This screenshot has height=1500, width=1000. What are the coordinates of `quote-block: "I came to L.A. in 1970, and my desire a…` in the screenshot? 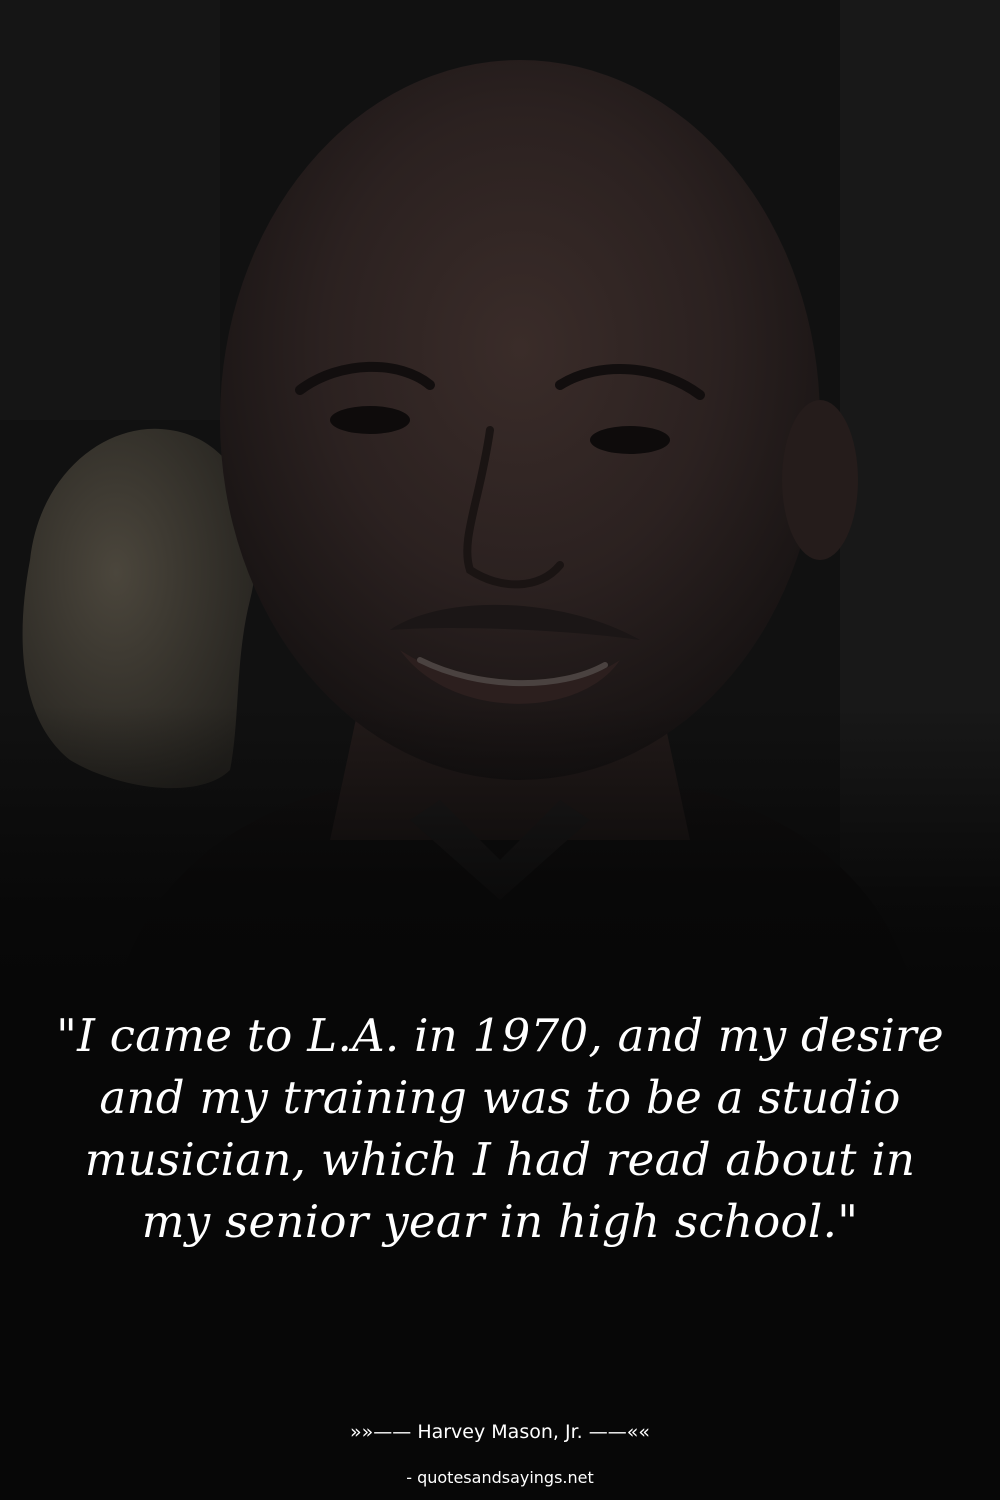 It's located at (500, 1129).